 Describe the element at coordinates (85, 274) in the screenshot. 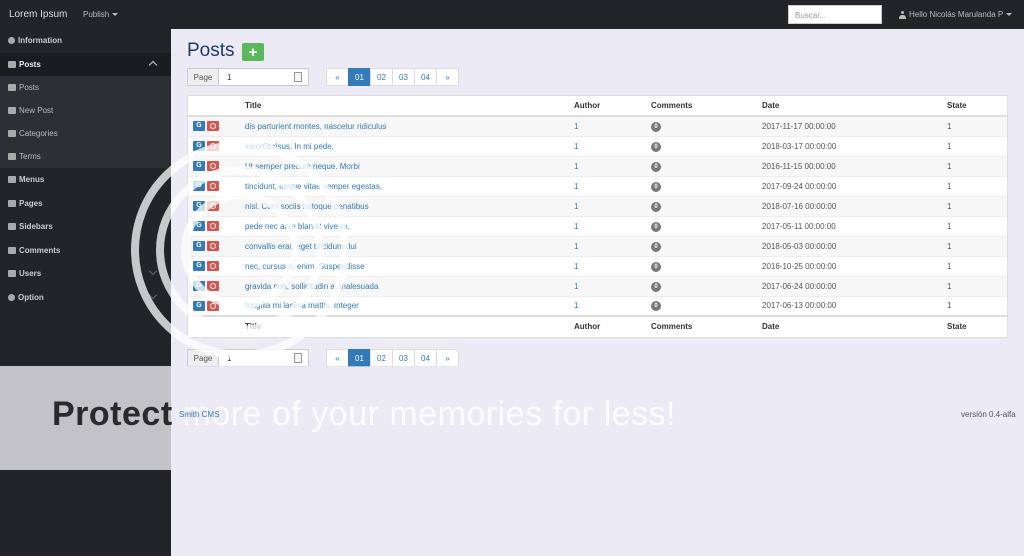

I see `sidebar-item-users: Users` at that location.